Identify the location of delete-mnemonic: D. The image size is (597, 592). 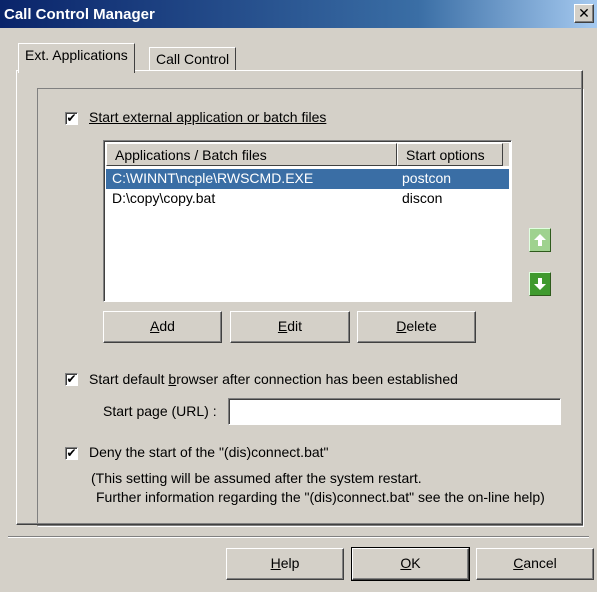
(401, 326).